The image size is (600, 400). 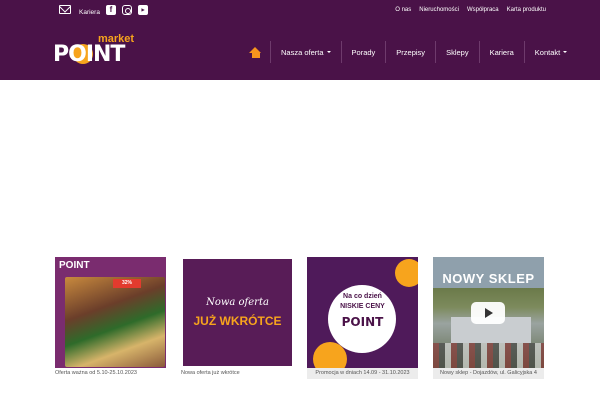 I want to click on top-career-link: Kariera, so click(x=89, y=12).